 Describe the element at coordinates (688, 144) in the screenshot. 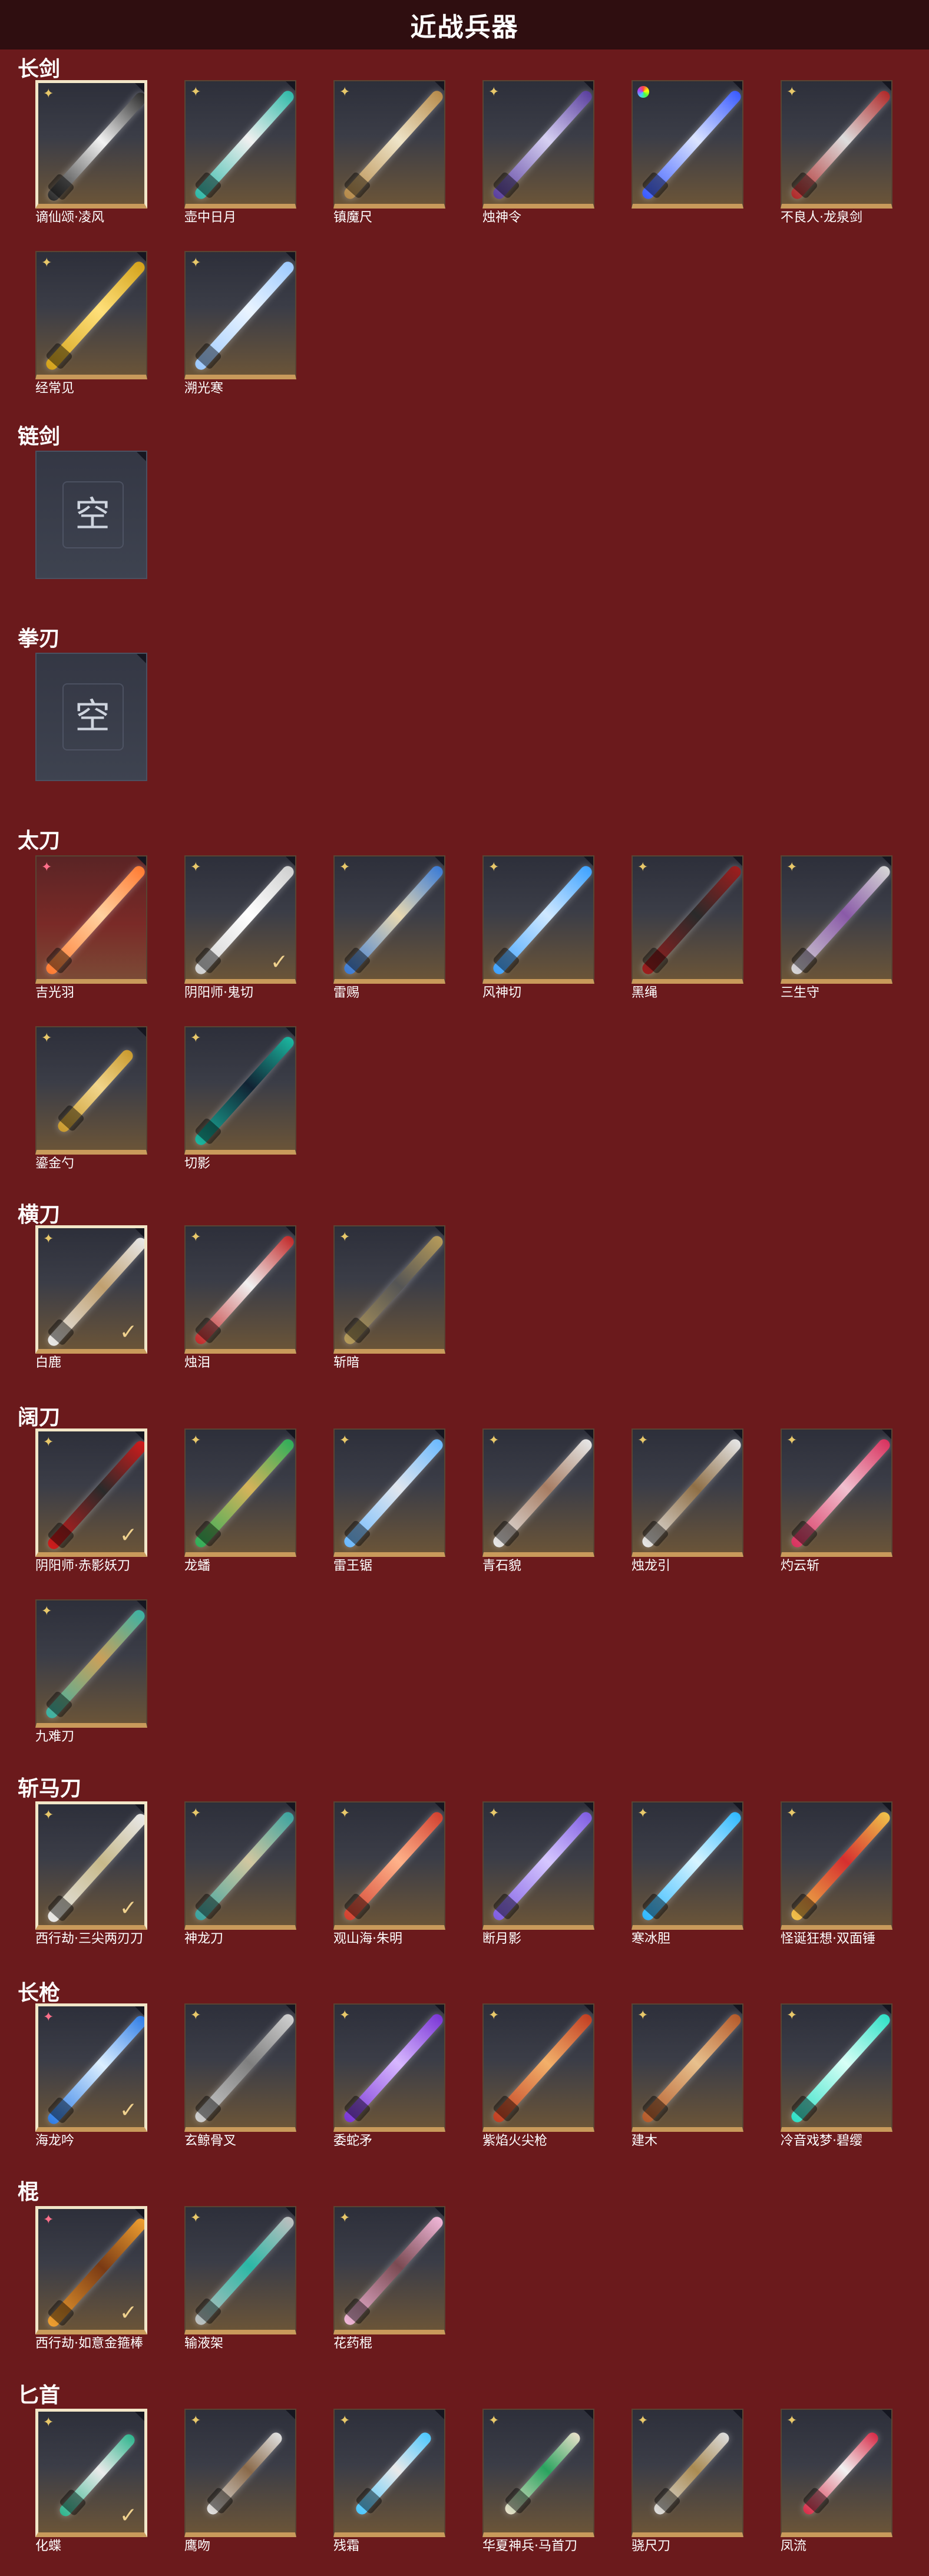

I see `weapon-tile` at that location.